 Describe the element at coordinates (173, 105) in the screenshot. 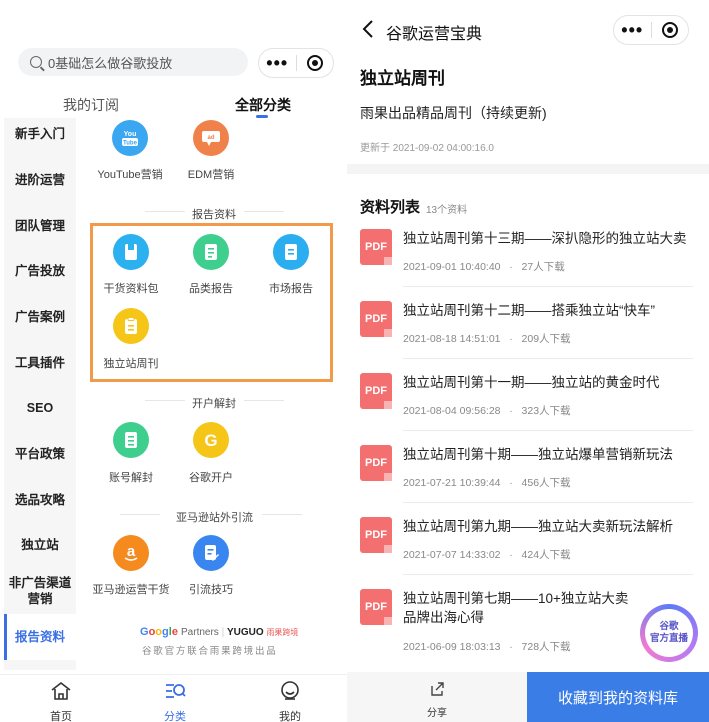

I see `category-tabs: 我的订阅 全部分类` at that location.